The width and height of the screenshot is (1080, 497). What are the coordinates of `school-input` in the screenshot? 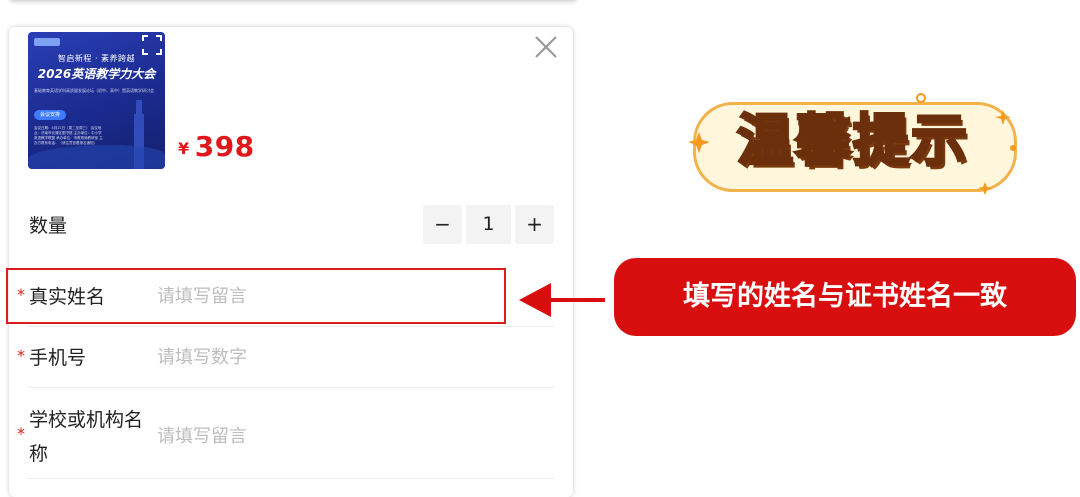 It's located at (352, 436).